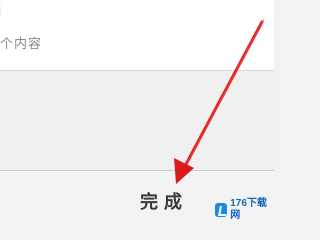  Describe the element at coordinates (21, 44) in the screenshot. I see `content-hint-text: 个内容` at that location.